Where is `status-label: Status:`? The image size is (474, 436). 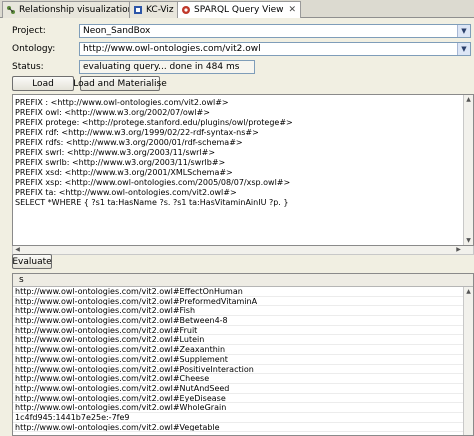
status-label: Status: is located at coordinates (28, 67).